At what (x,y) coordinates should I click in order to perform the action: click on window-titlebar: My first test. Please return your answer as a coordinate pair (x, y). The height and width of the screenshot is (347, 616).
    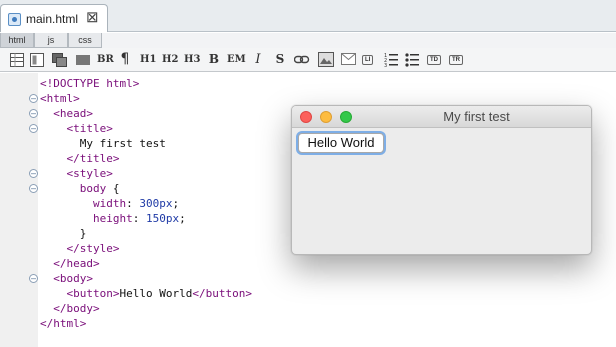
    Looking at the image, I should click on (441, 117).